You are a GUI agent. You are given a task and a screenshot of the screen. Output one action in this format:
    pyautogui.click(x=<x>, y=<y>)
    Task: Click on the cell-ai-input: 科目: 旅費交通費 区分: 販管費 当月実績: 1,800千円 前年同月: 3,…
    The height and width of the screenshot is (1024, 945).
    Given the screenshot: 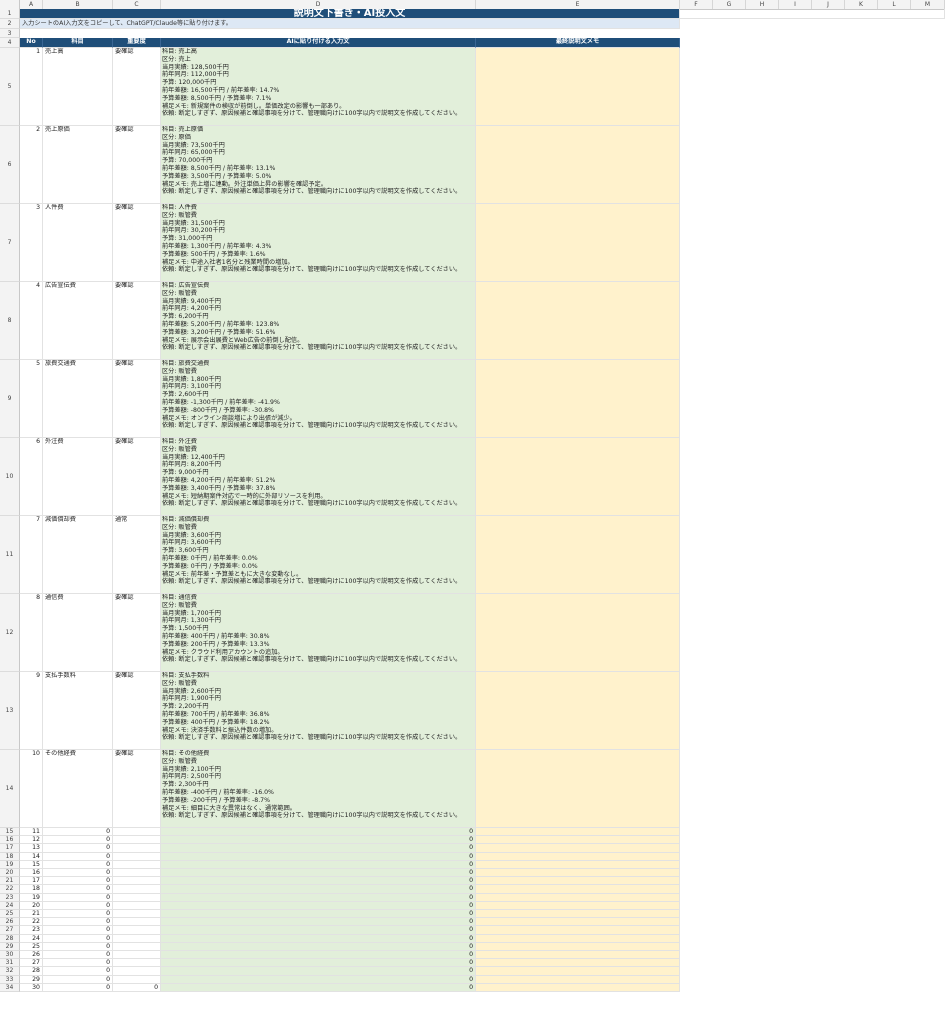 What is the action you would take?
    pyautogui.click(x=318, y=399)
    